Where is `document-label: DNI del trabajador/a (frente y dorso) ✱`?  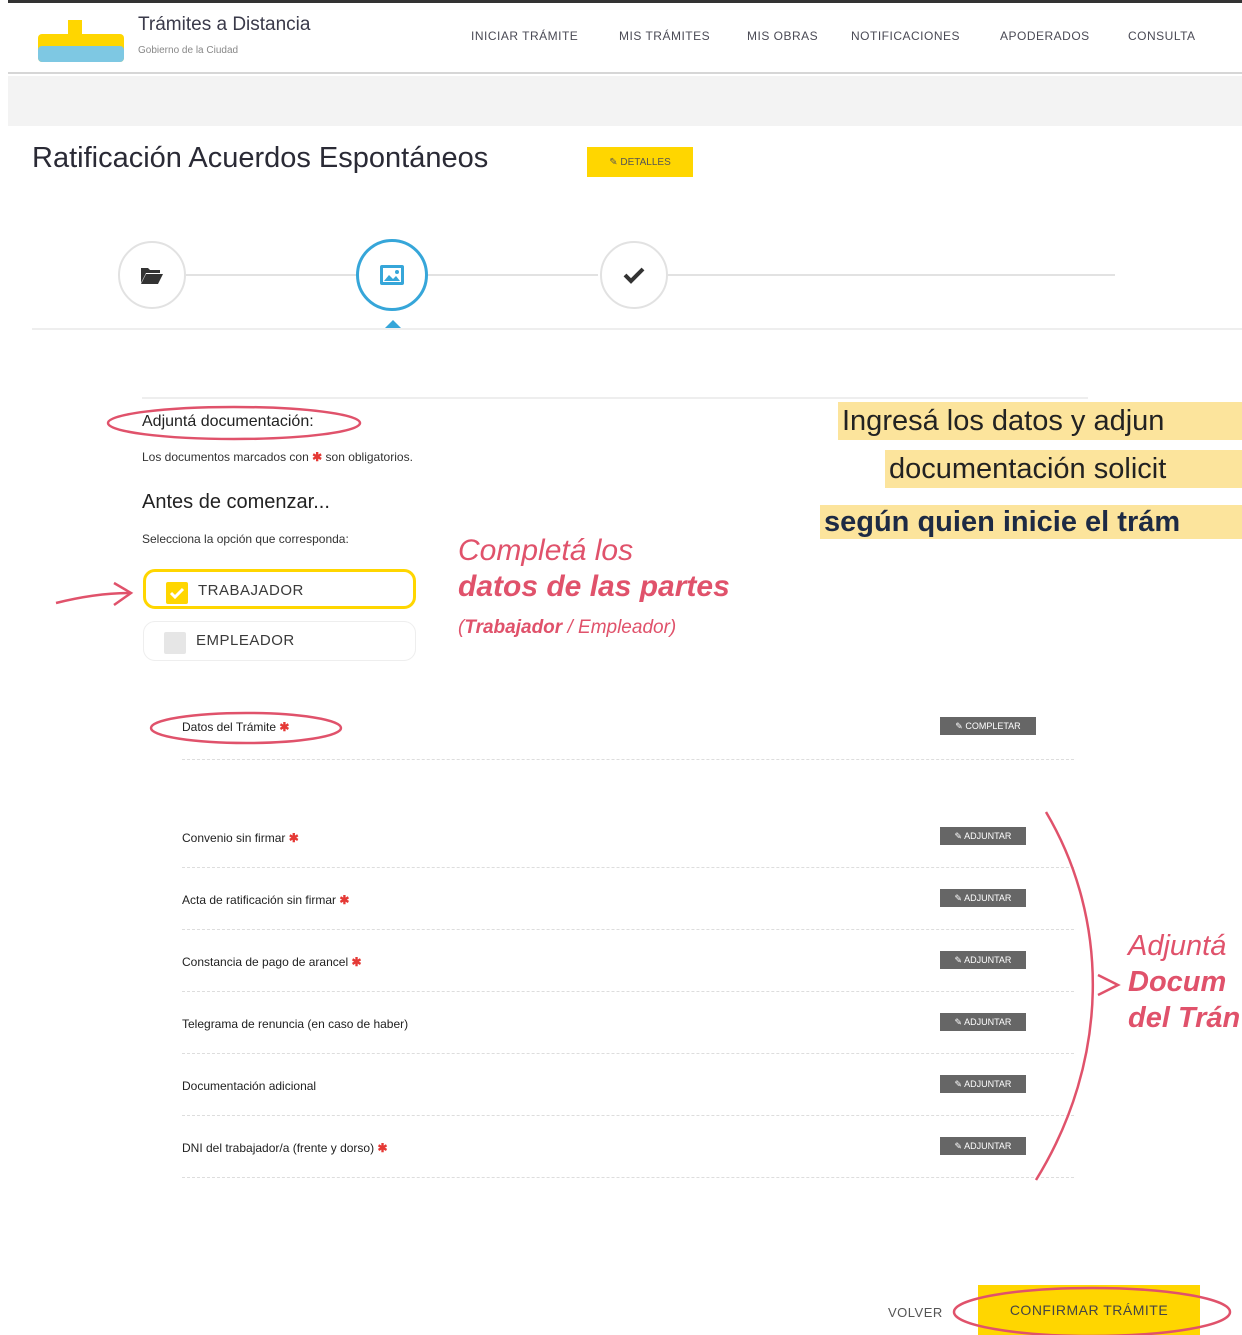
document-label: DNI del trabajador/a (frente y dorso) ✱ is located at coordinates (285, 1148).